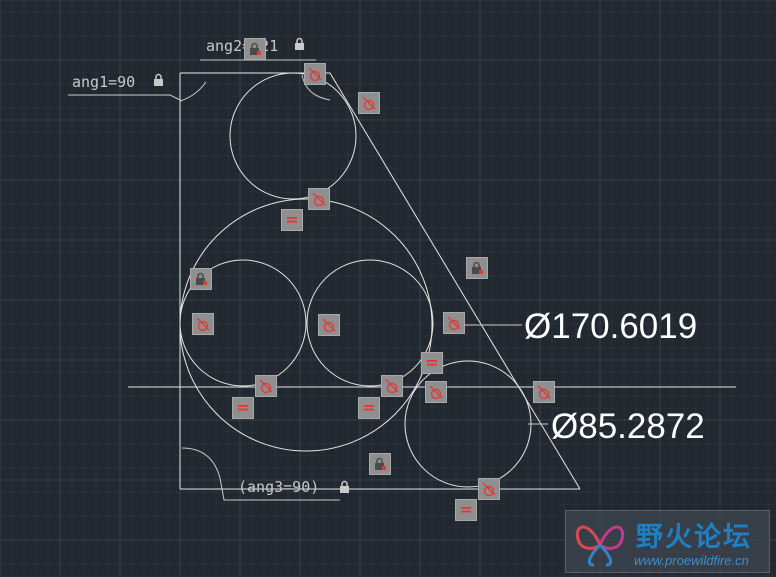 The height and width of the screenshot is (577, 776). I want to click on ang1-dimension: ang1=90, so click(103, 82).